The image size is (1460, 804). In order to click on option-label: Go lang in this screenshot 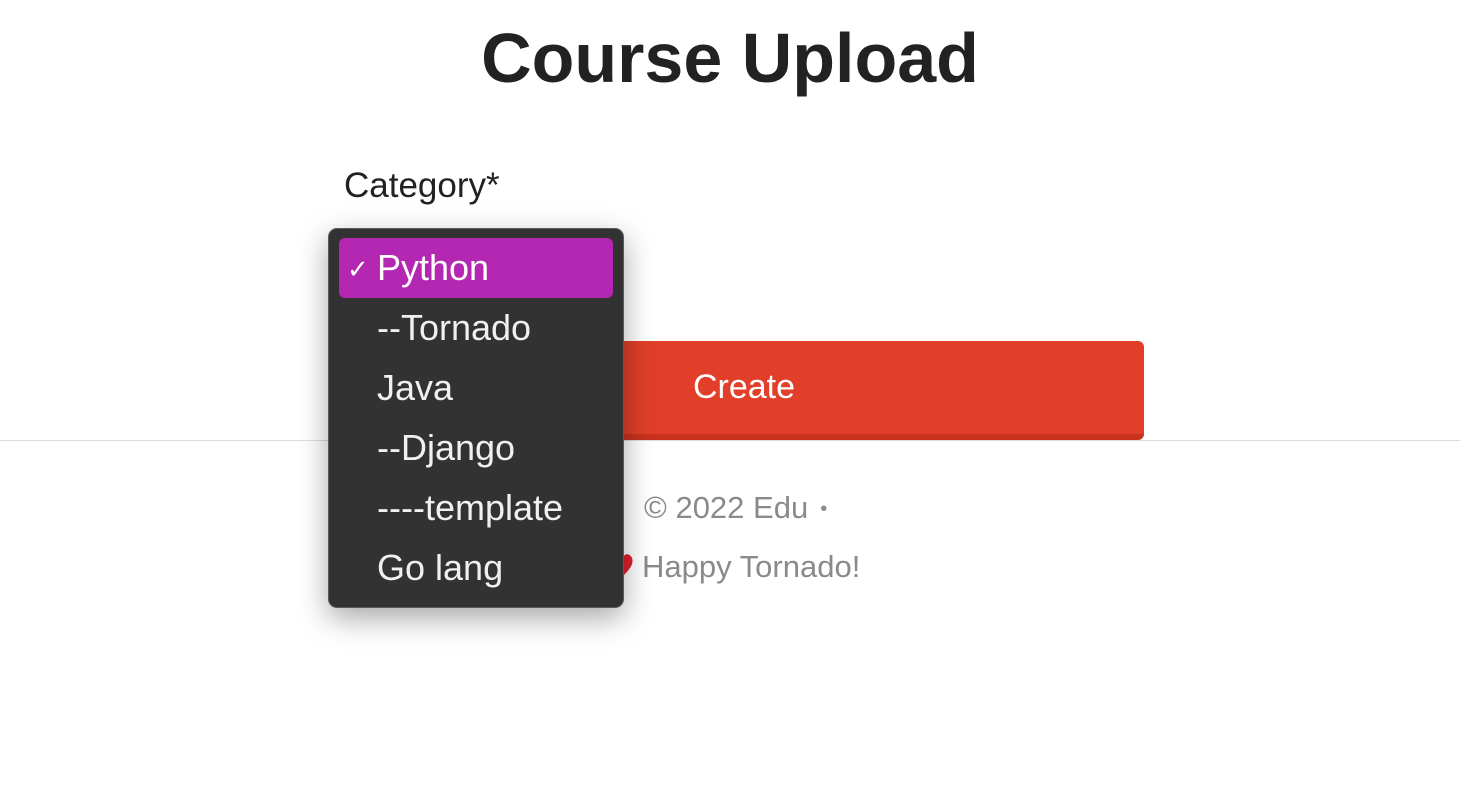, I will do `click(440, 567)`.